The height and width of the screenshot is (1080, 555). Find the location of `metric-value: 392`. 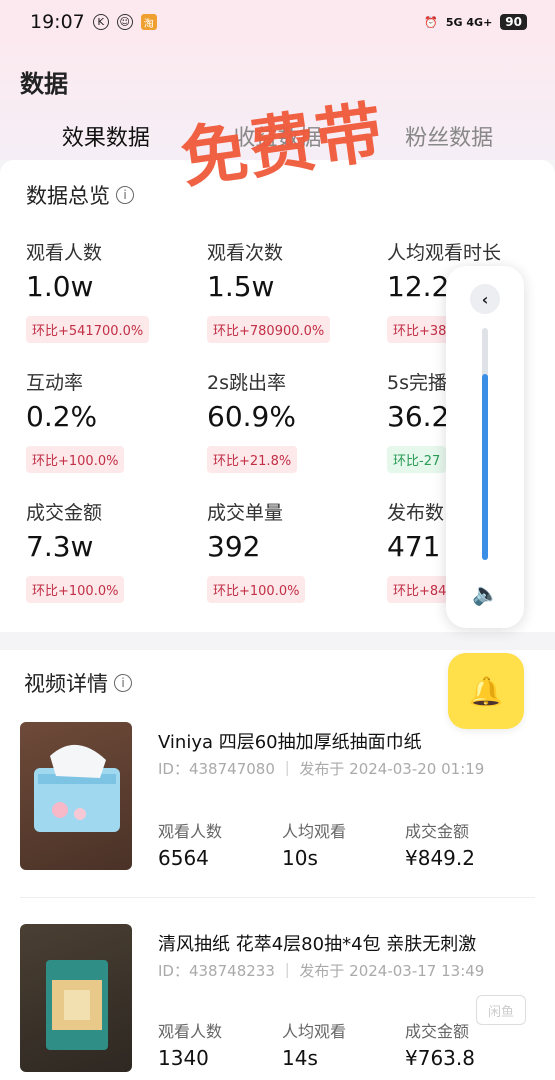

metric-value: 392 is located at coordinates (234, 546).